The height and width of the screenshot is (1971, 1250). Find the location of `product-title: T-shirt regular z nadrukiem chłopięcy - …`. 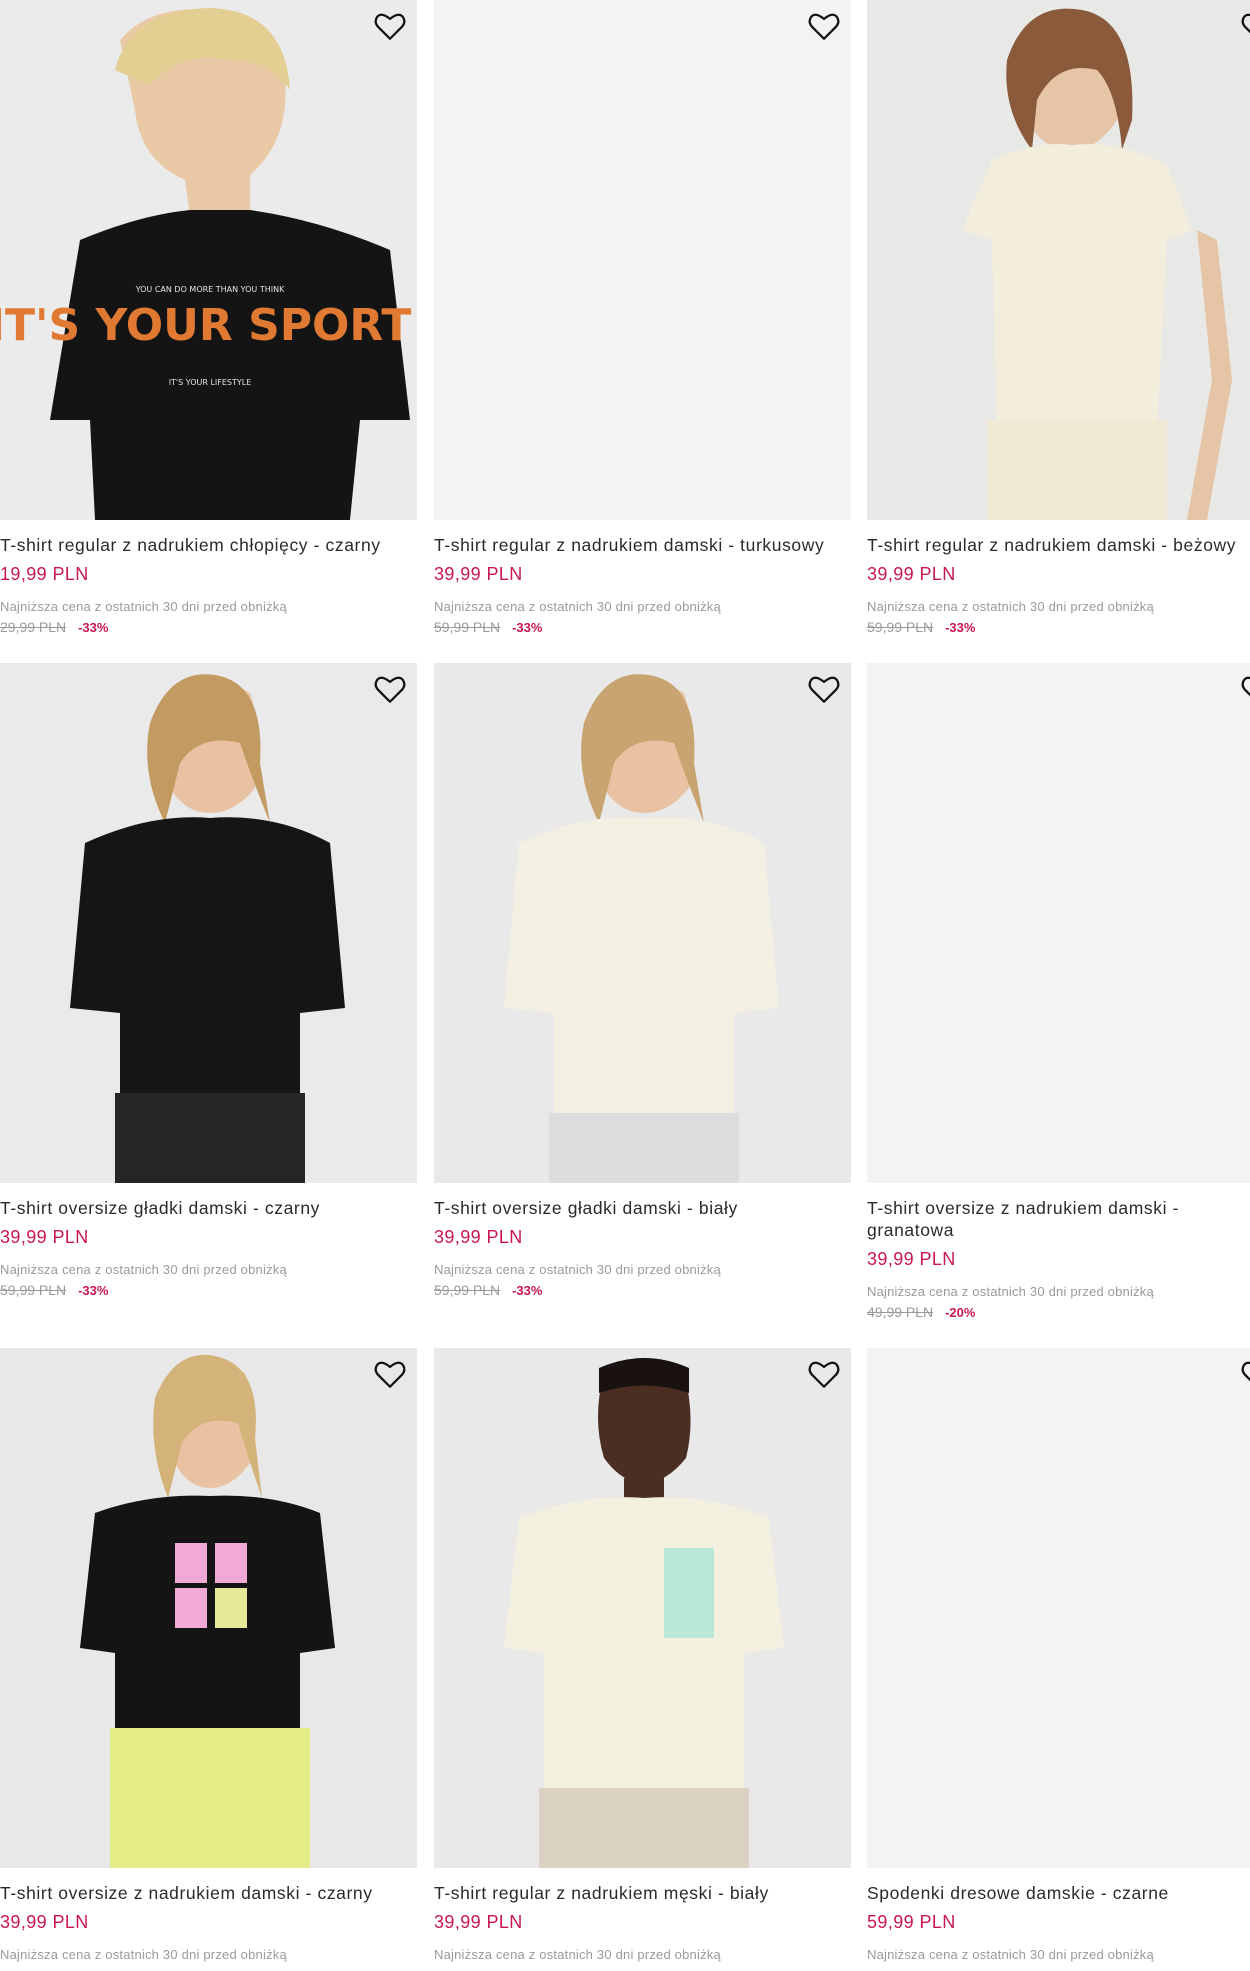

product-title: T-shirt regular z nadrukiem chłopięcy - … is located at coordinates (208, 545).